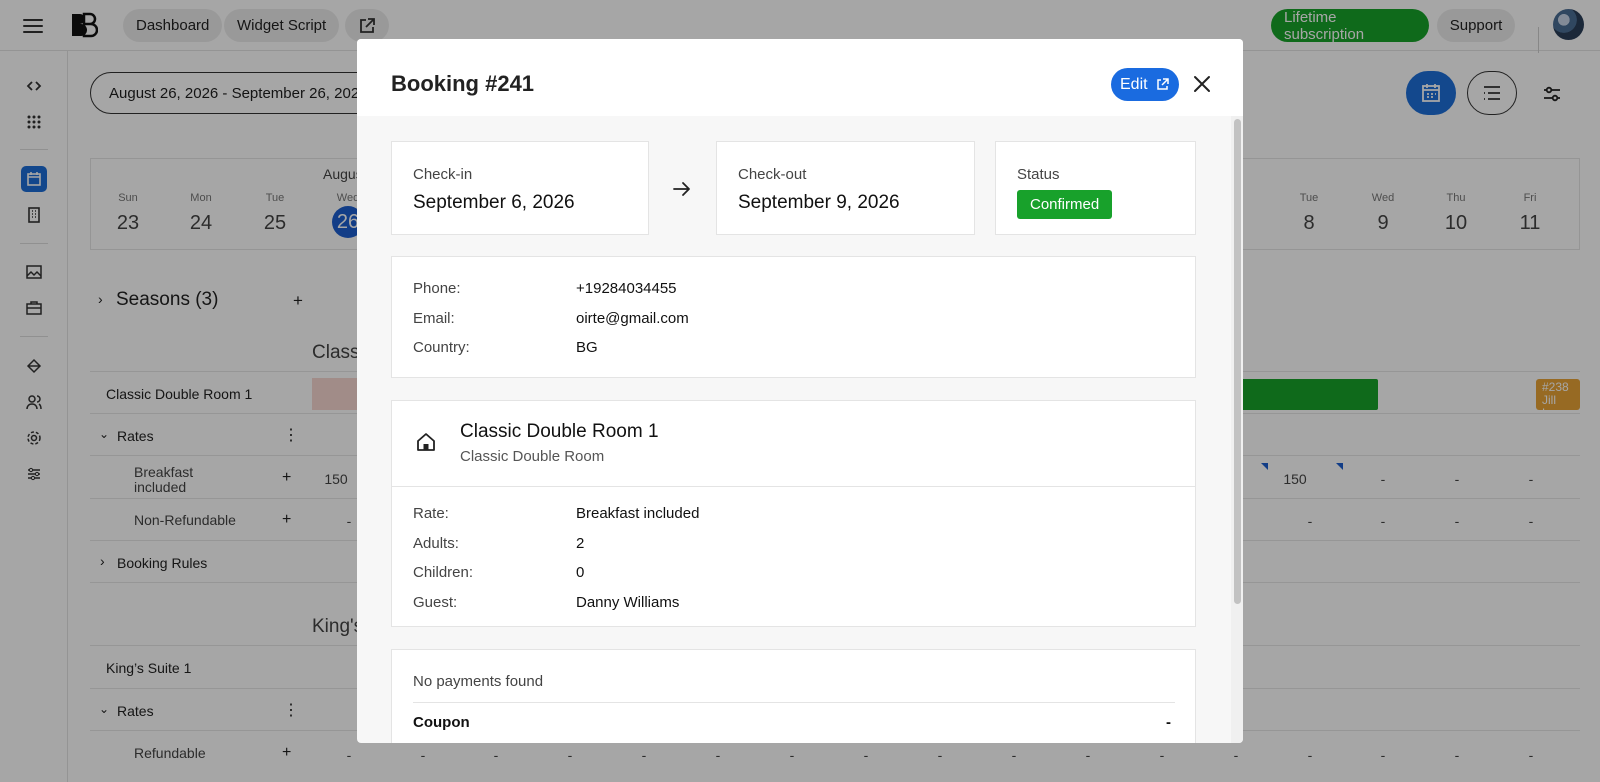  I want to click on country-value: BG, so click(587, 347).